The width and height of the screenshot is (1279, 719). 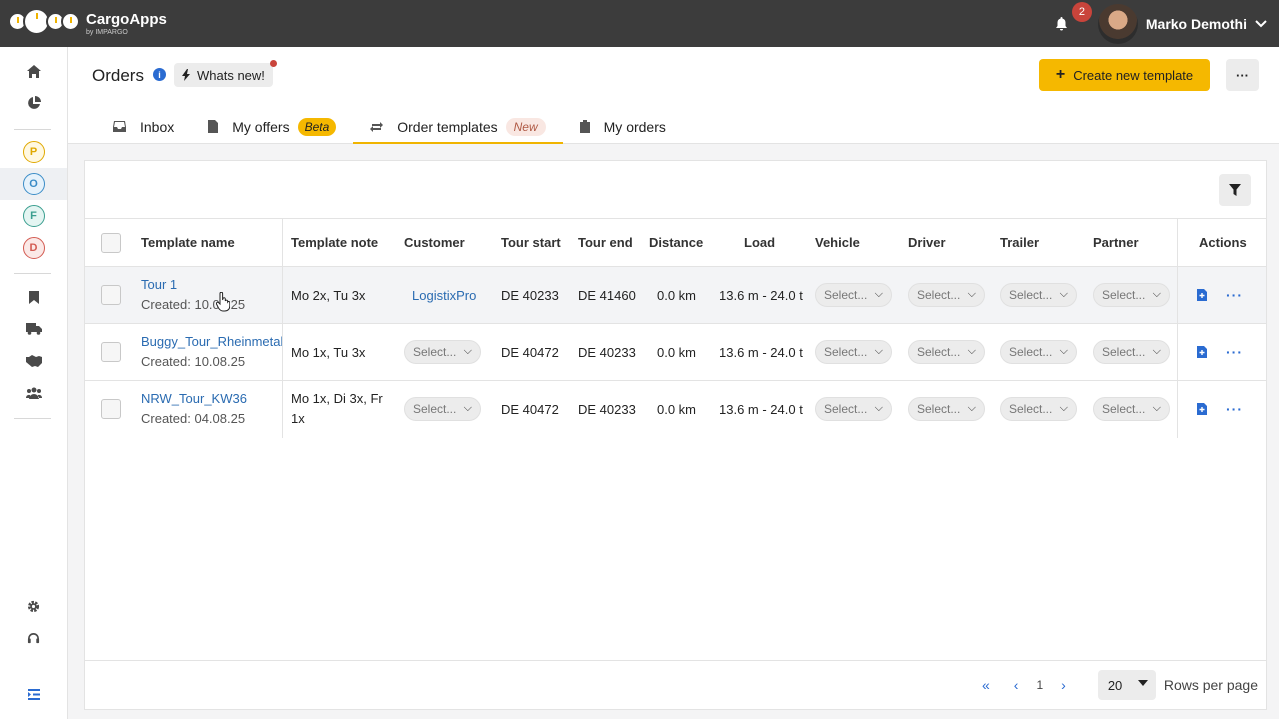 What do you see at coordinates (33, 152) in the screenshot?
I see `sidebar-item-p: P` at bounding box center [33, 152].